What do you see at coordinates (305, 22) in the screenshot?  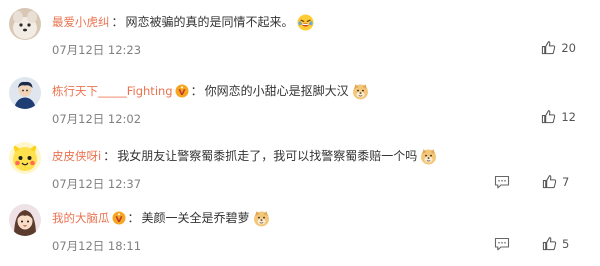 I see `laughing-tears-emoji-icon` at bounding box center [305, 22].